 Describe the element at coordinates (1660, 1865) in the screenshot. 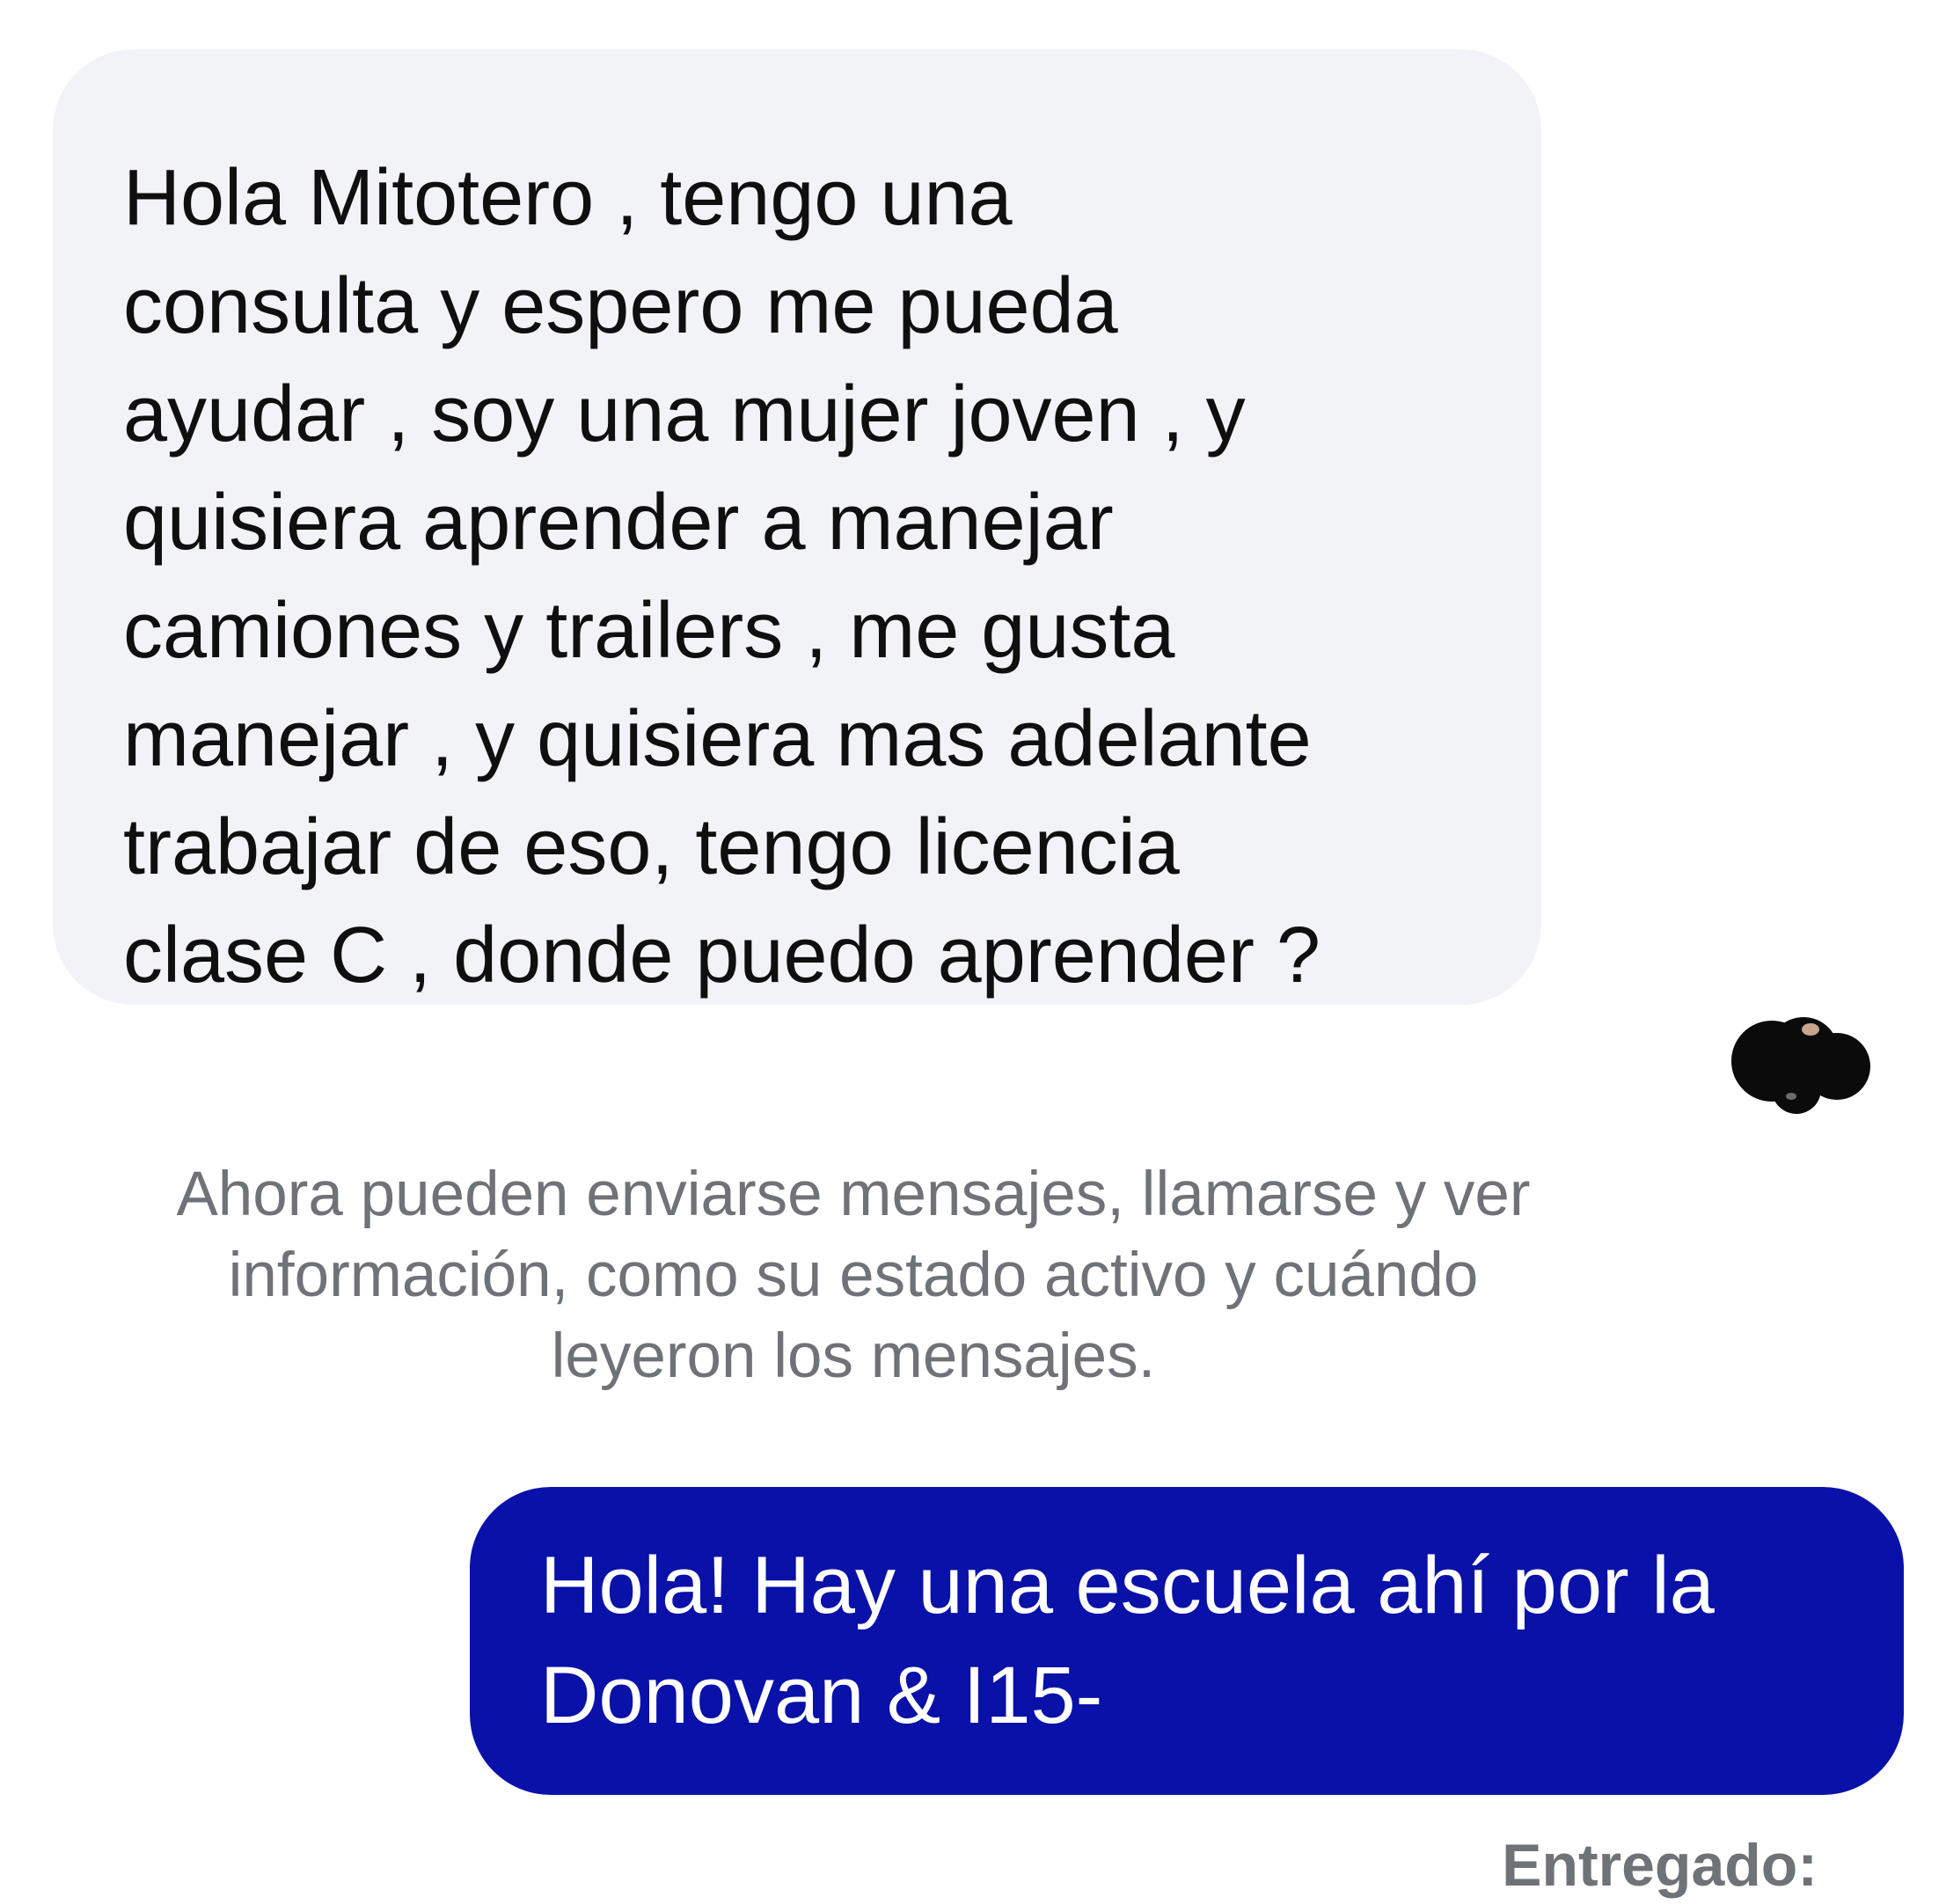

I see `delivery-status: Entregado:` at that location.